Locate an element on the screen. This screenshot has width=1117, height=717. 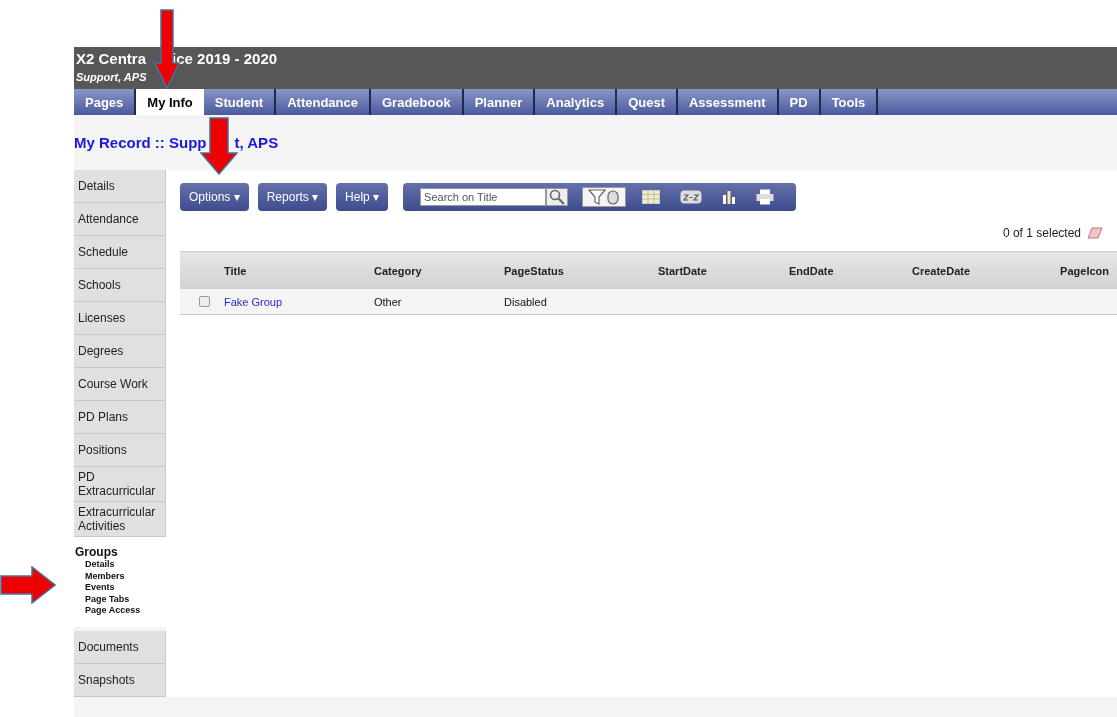
sidebar-item: Extracurricular Activities is located at coordinates (120, 519).